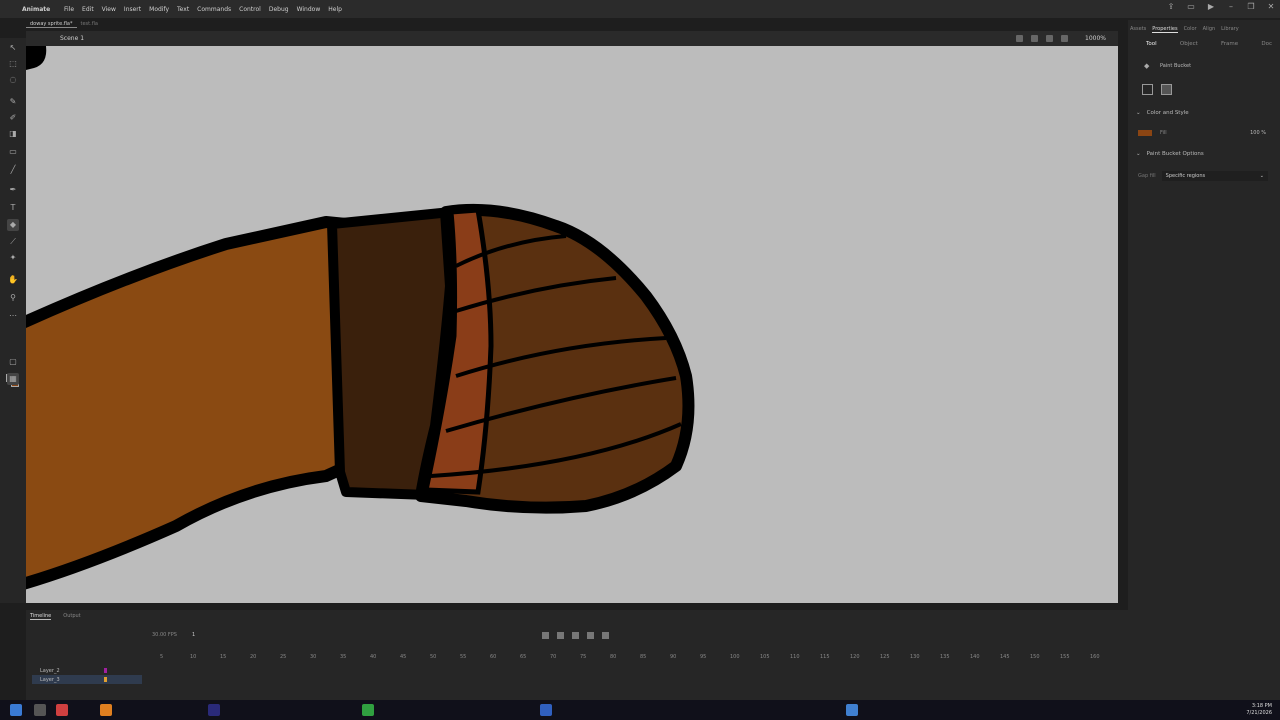 This screenshot has width=1280, height=720. I want to click on menu-control: Control, so click(250, 9).